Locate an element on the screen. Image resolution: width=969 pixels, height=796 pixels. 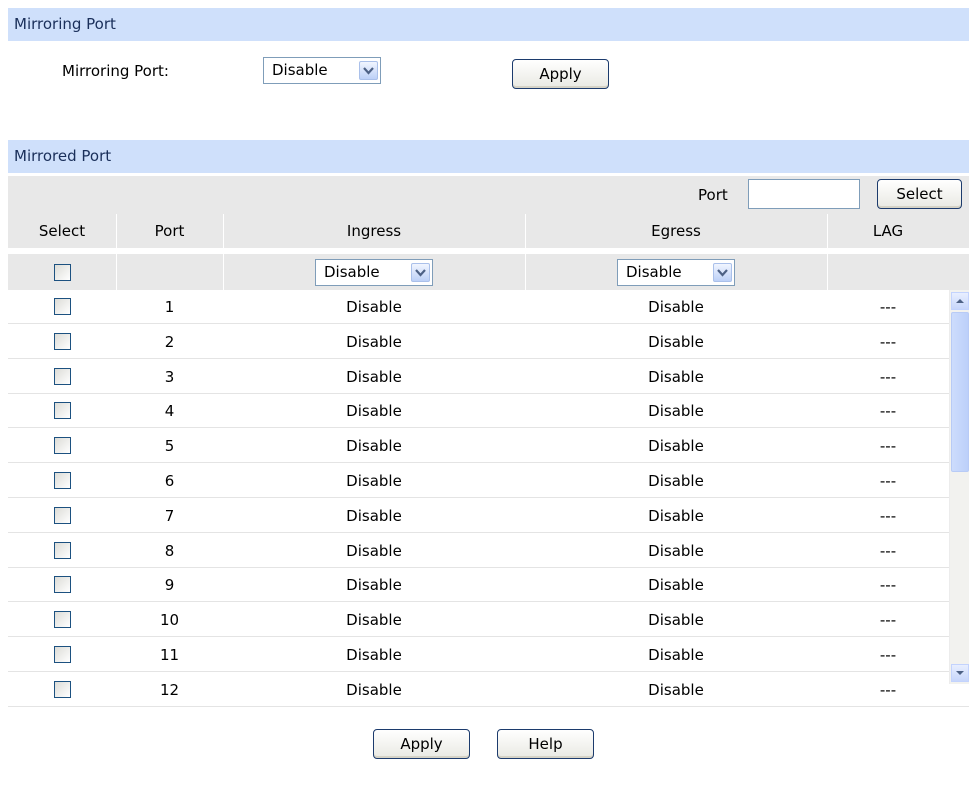
help-button: Help is located at coordinates (545, 744).